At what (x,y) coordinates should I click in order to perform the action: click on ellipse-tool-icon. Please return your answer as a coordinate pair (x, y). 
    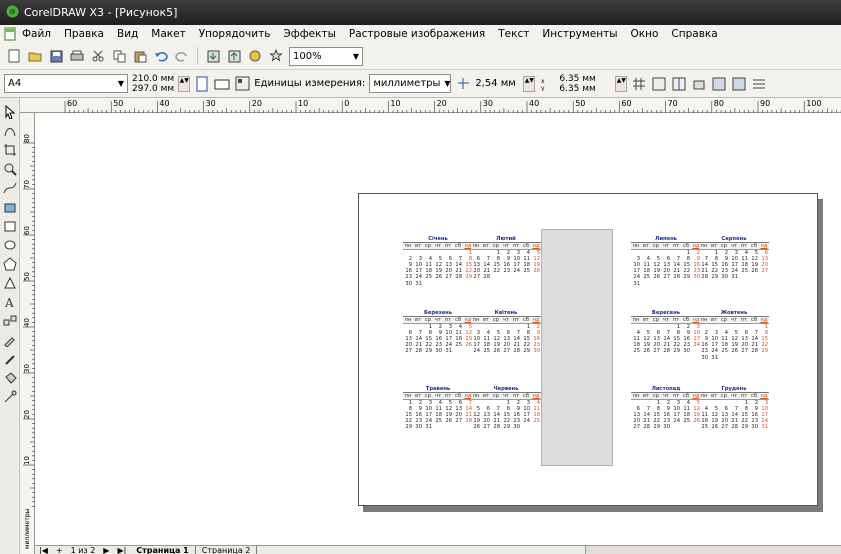
    Looking at the image, I should click on (9, 244).